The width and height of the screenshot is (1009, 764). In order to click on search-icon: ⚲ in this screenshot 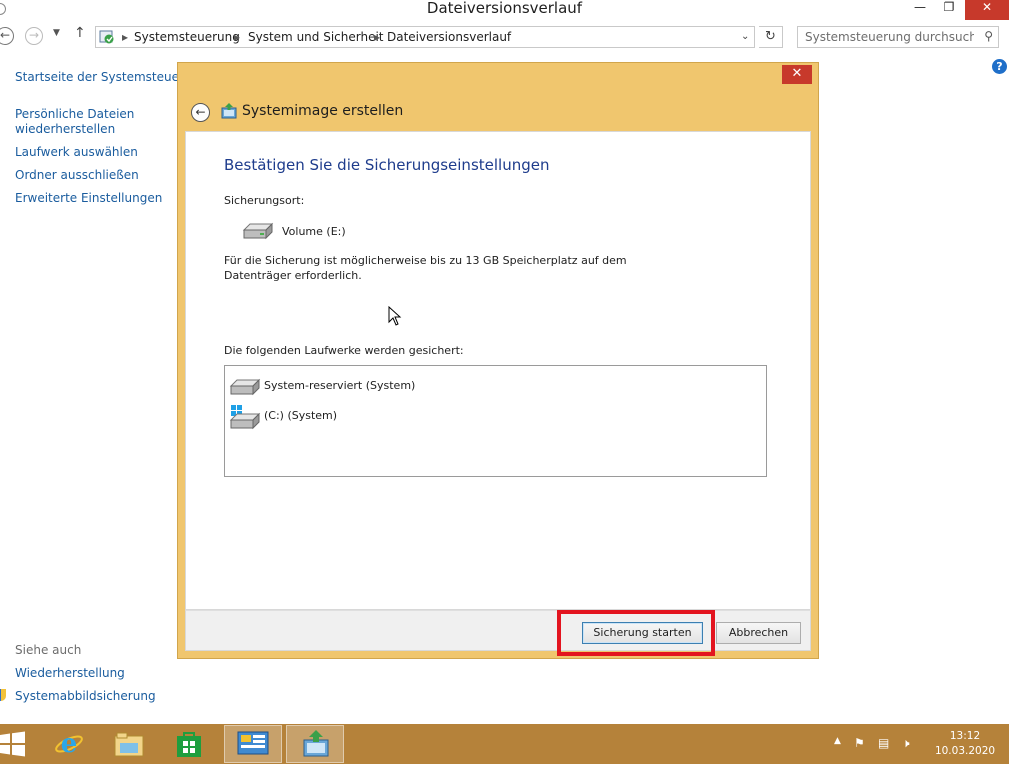, I will do `click(988, 36)`.